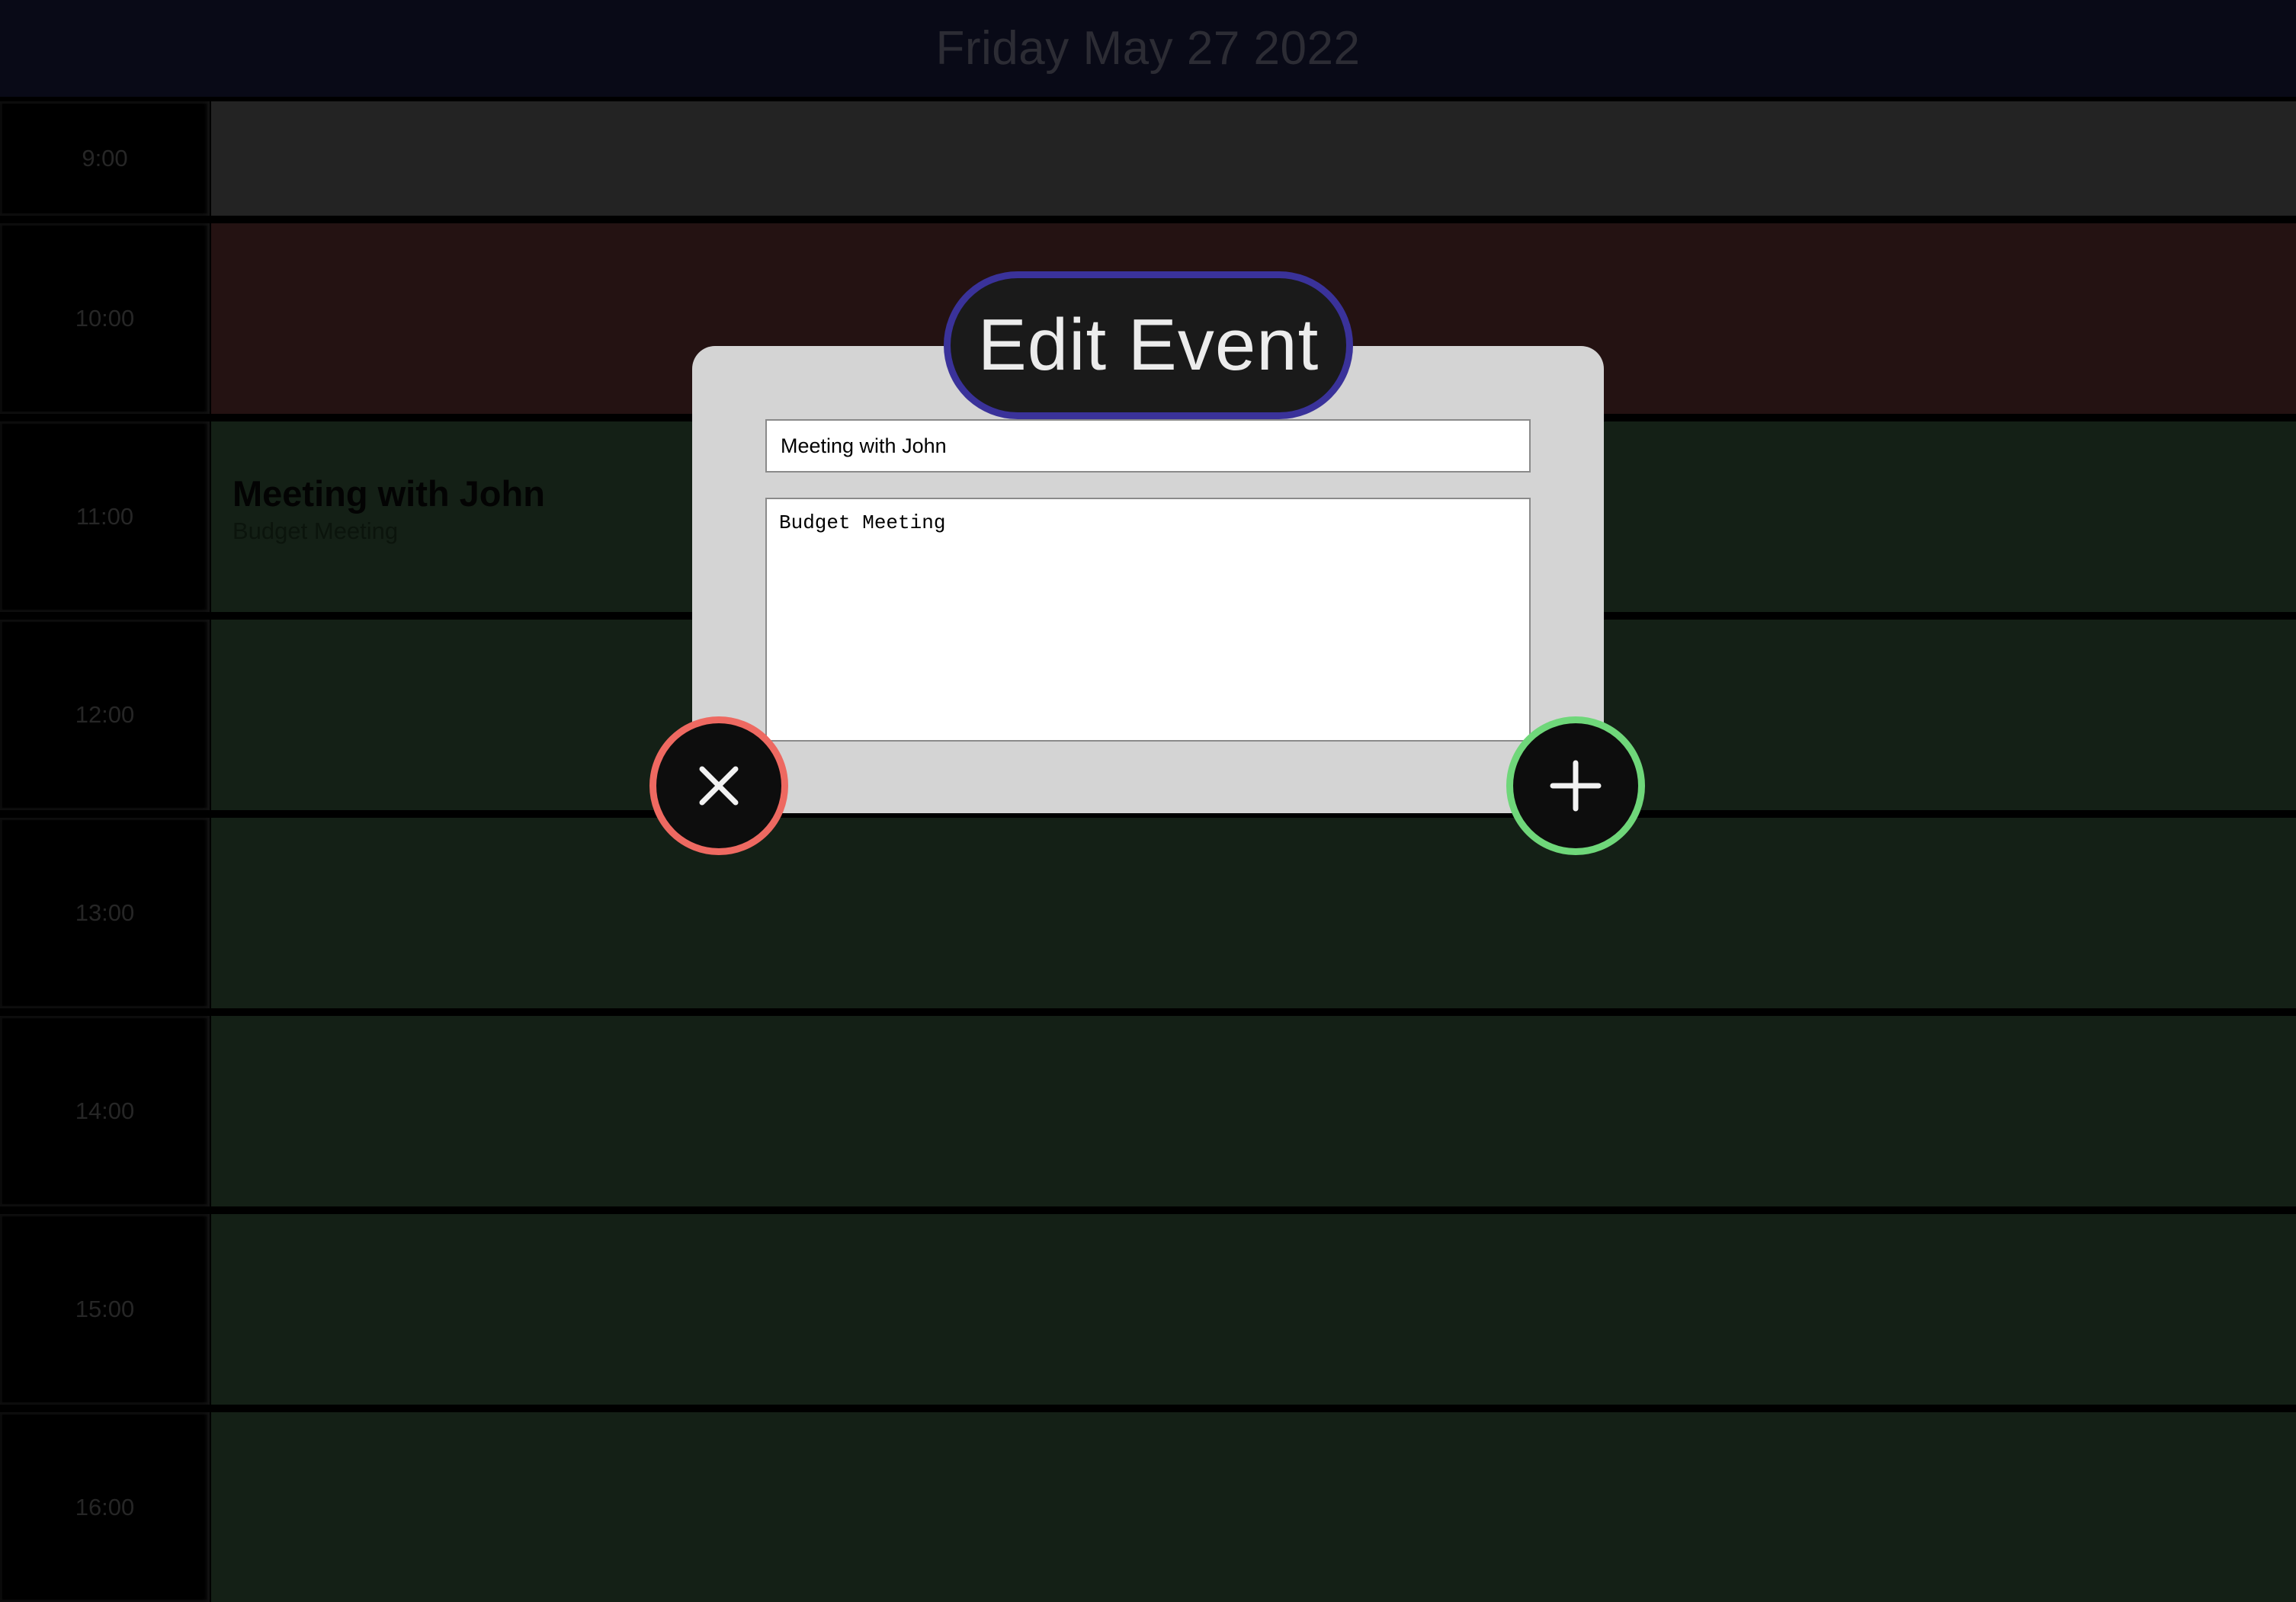 The height and width of the screenshot is (1602, 2296). I want to click on hour-label: 13:00, so click(105, 913).